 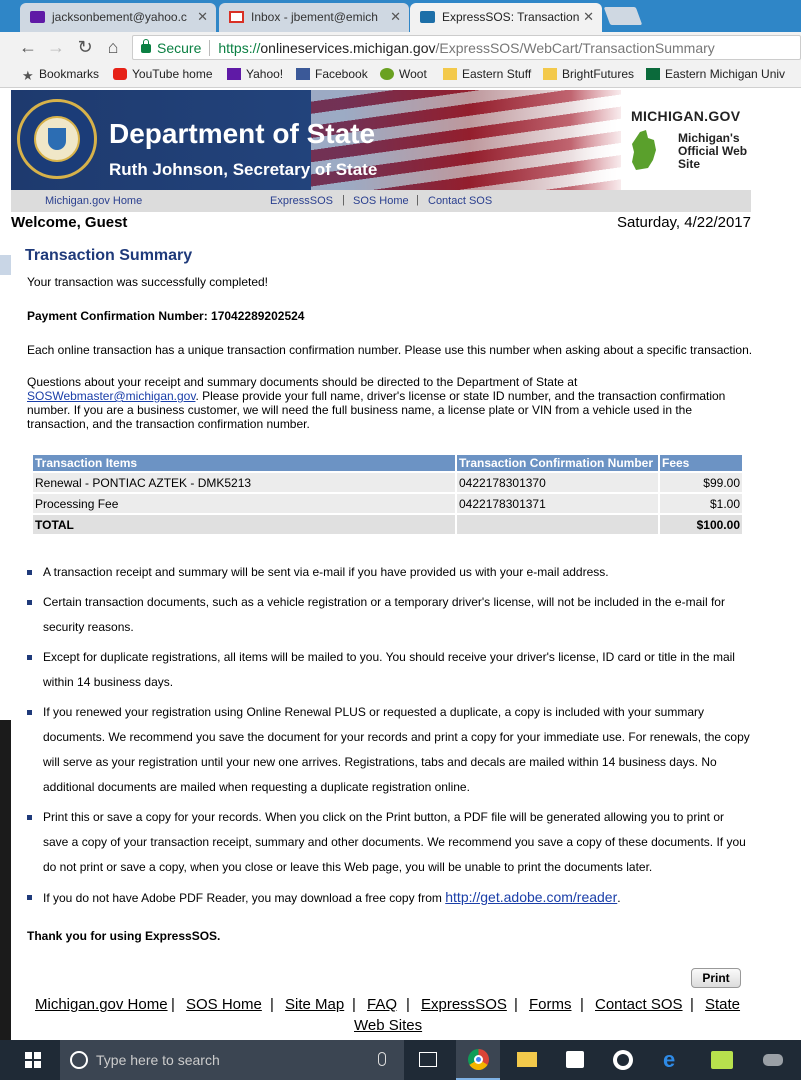 What do you see at coordinates (487, 74) in the screenshot?
I see `bookmark-eastern-stuff: Eastern Stuff` at bounding box center [487, 74].